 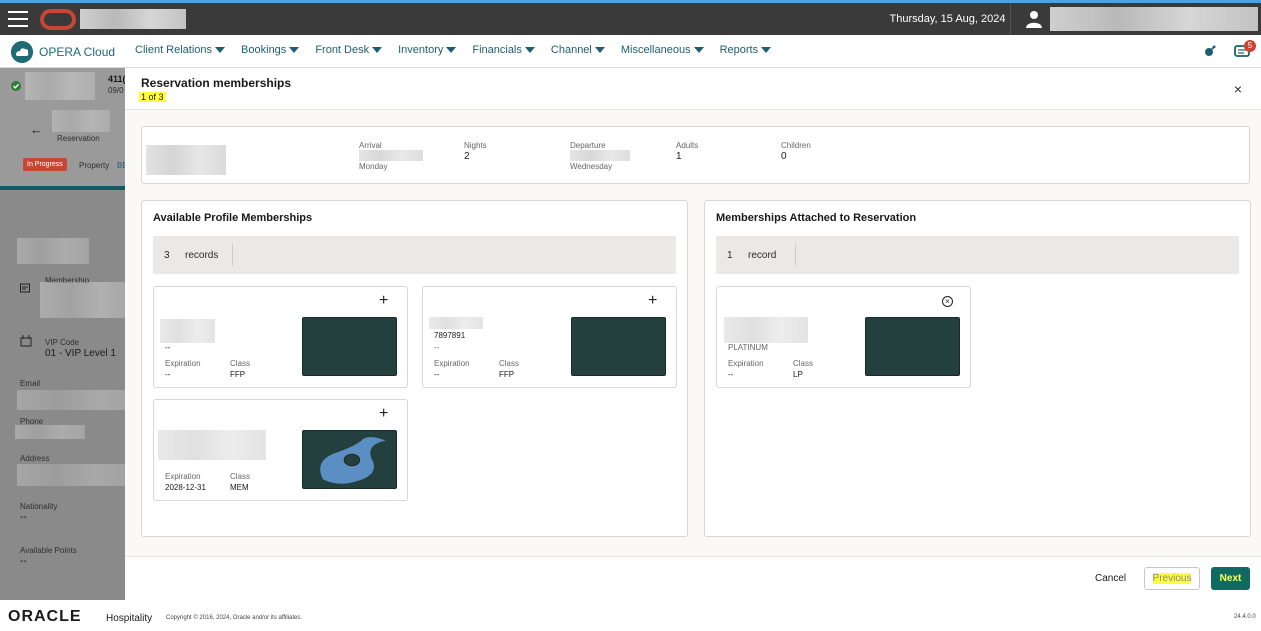 I want to click on oracle-logo-icon, so click(x=58, y=19).